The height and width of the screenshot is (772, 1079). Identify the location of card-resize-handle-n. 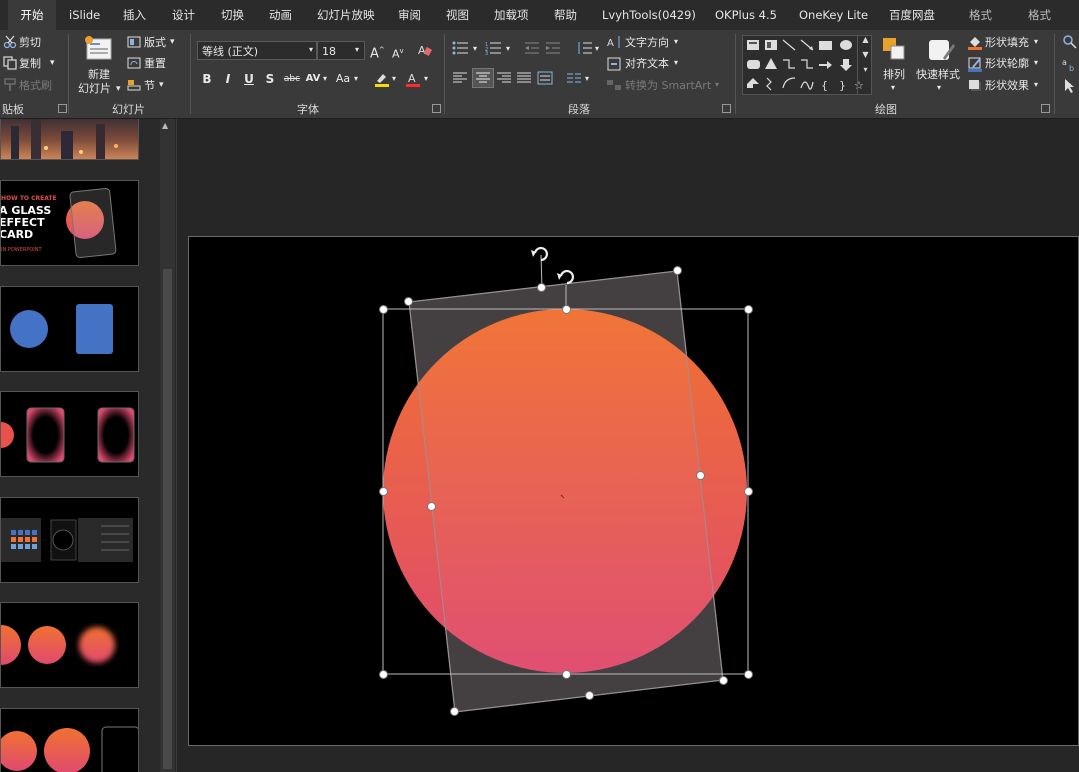
(541, 287).